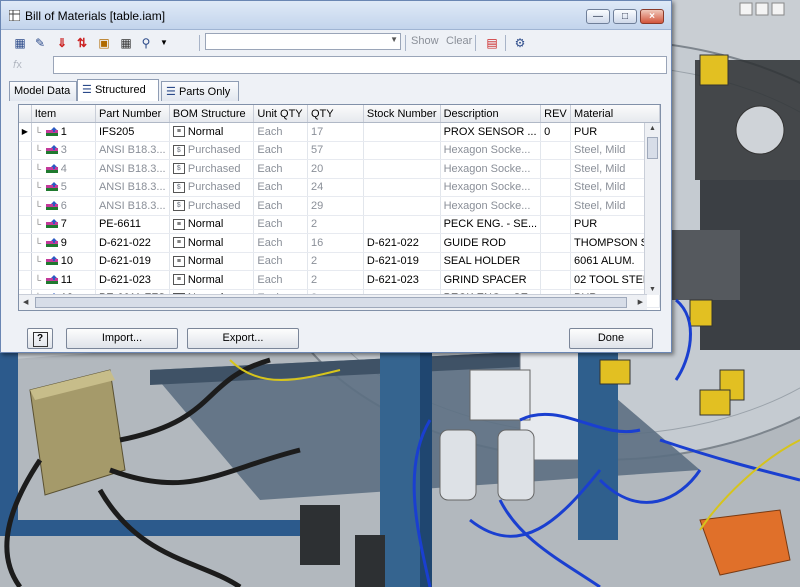 This screenshot has height=587, width=800. I want to click on scroll-right-icon: ▶, so click(640, 302).